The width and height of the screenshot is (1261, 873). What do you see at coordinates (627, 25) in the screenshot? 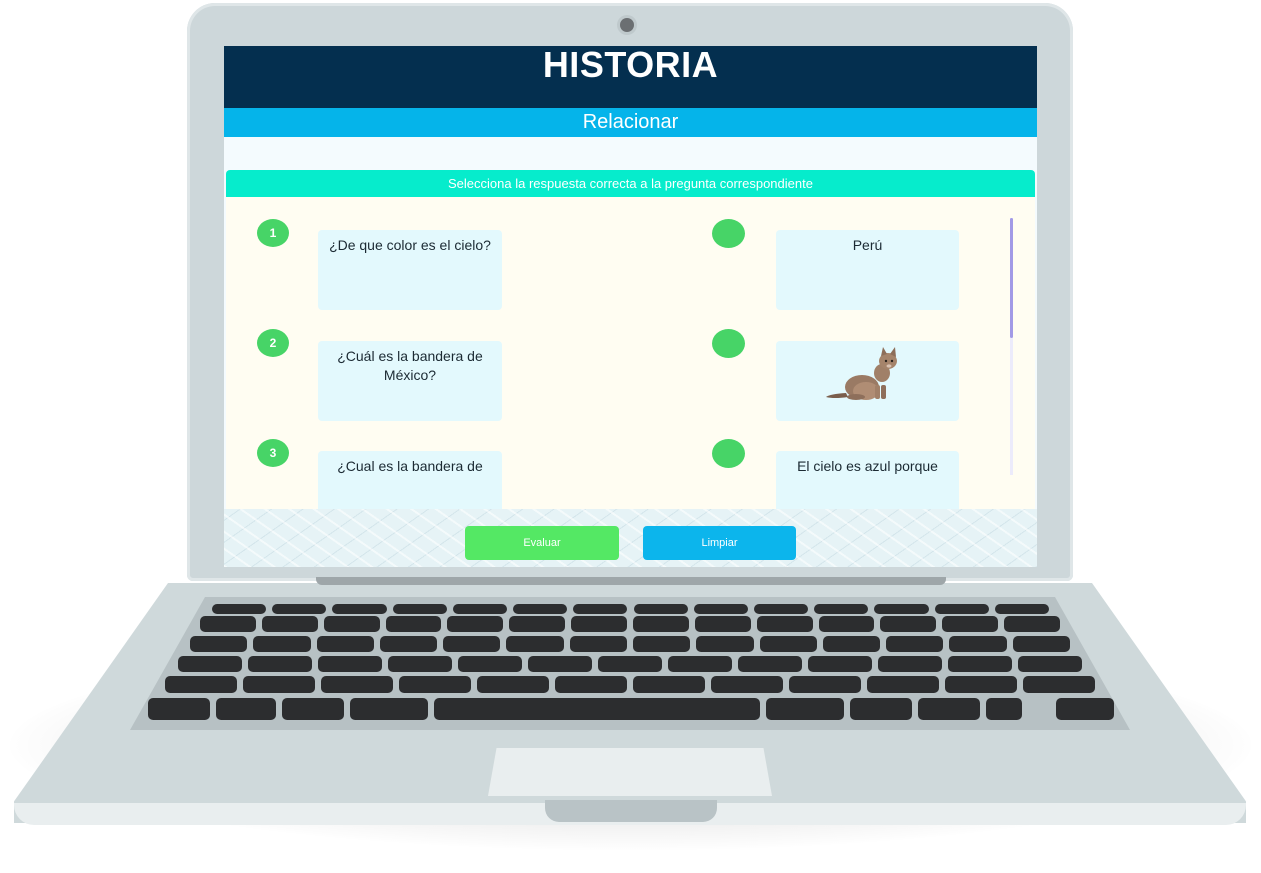
I see `webcam-icon` at bounding box center [627, 25].